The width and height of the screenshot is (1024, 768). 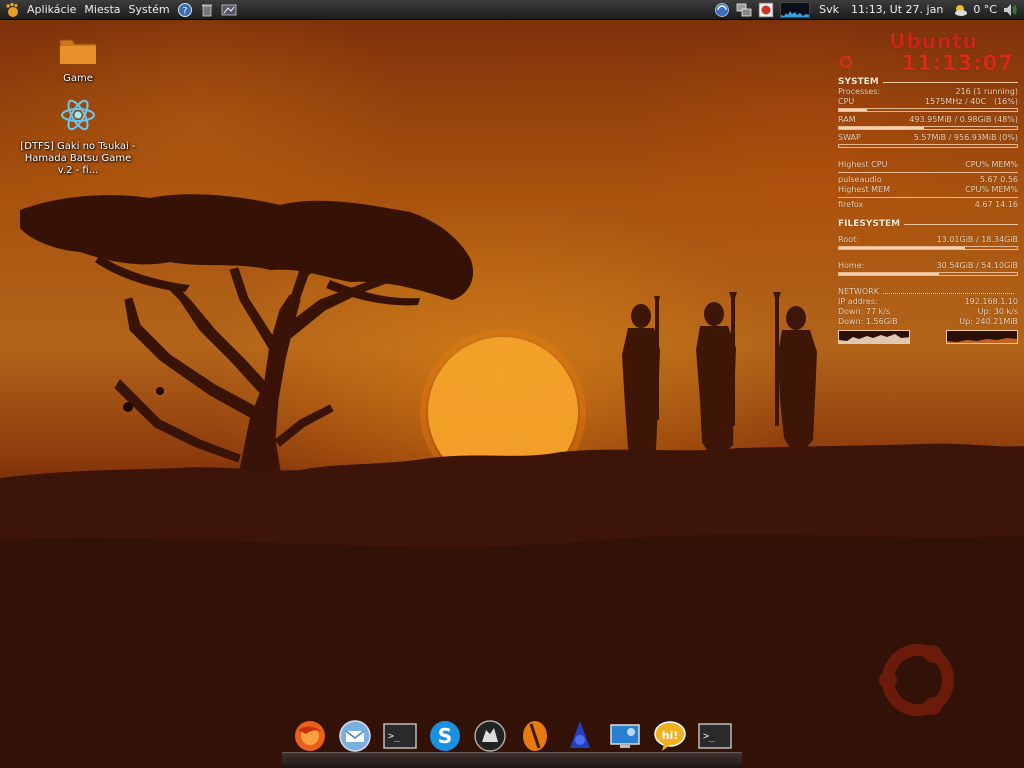 What do you see at coordinates (982, 337) in the screenshot?
I see `upload-graph` at bounding box center [982, 337].